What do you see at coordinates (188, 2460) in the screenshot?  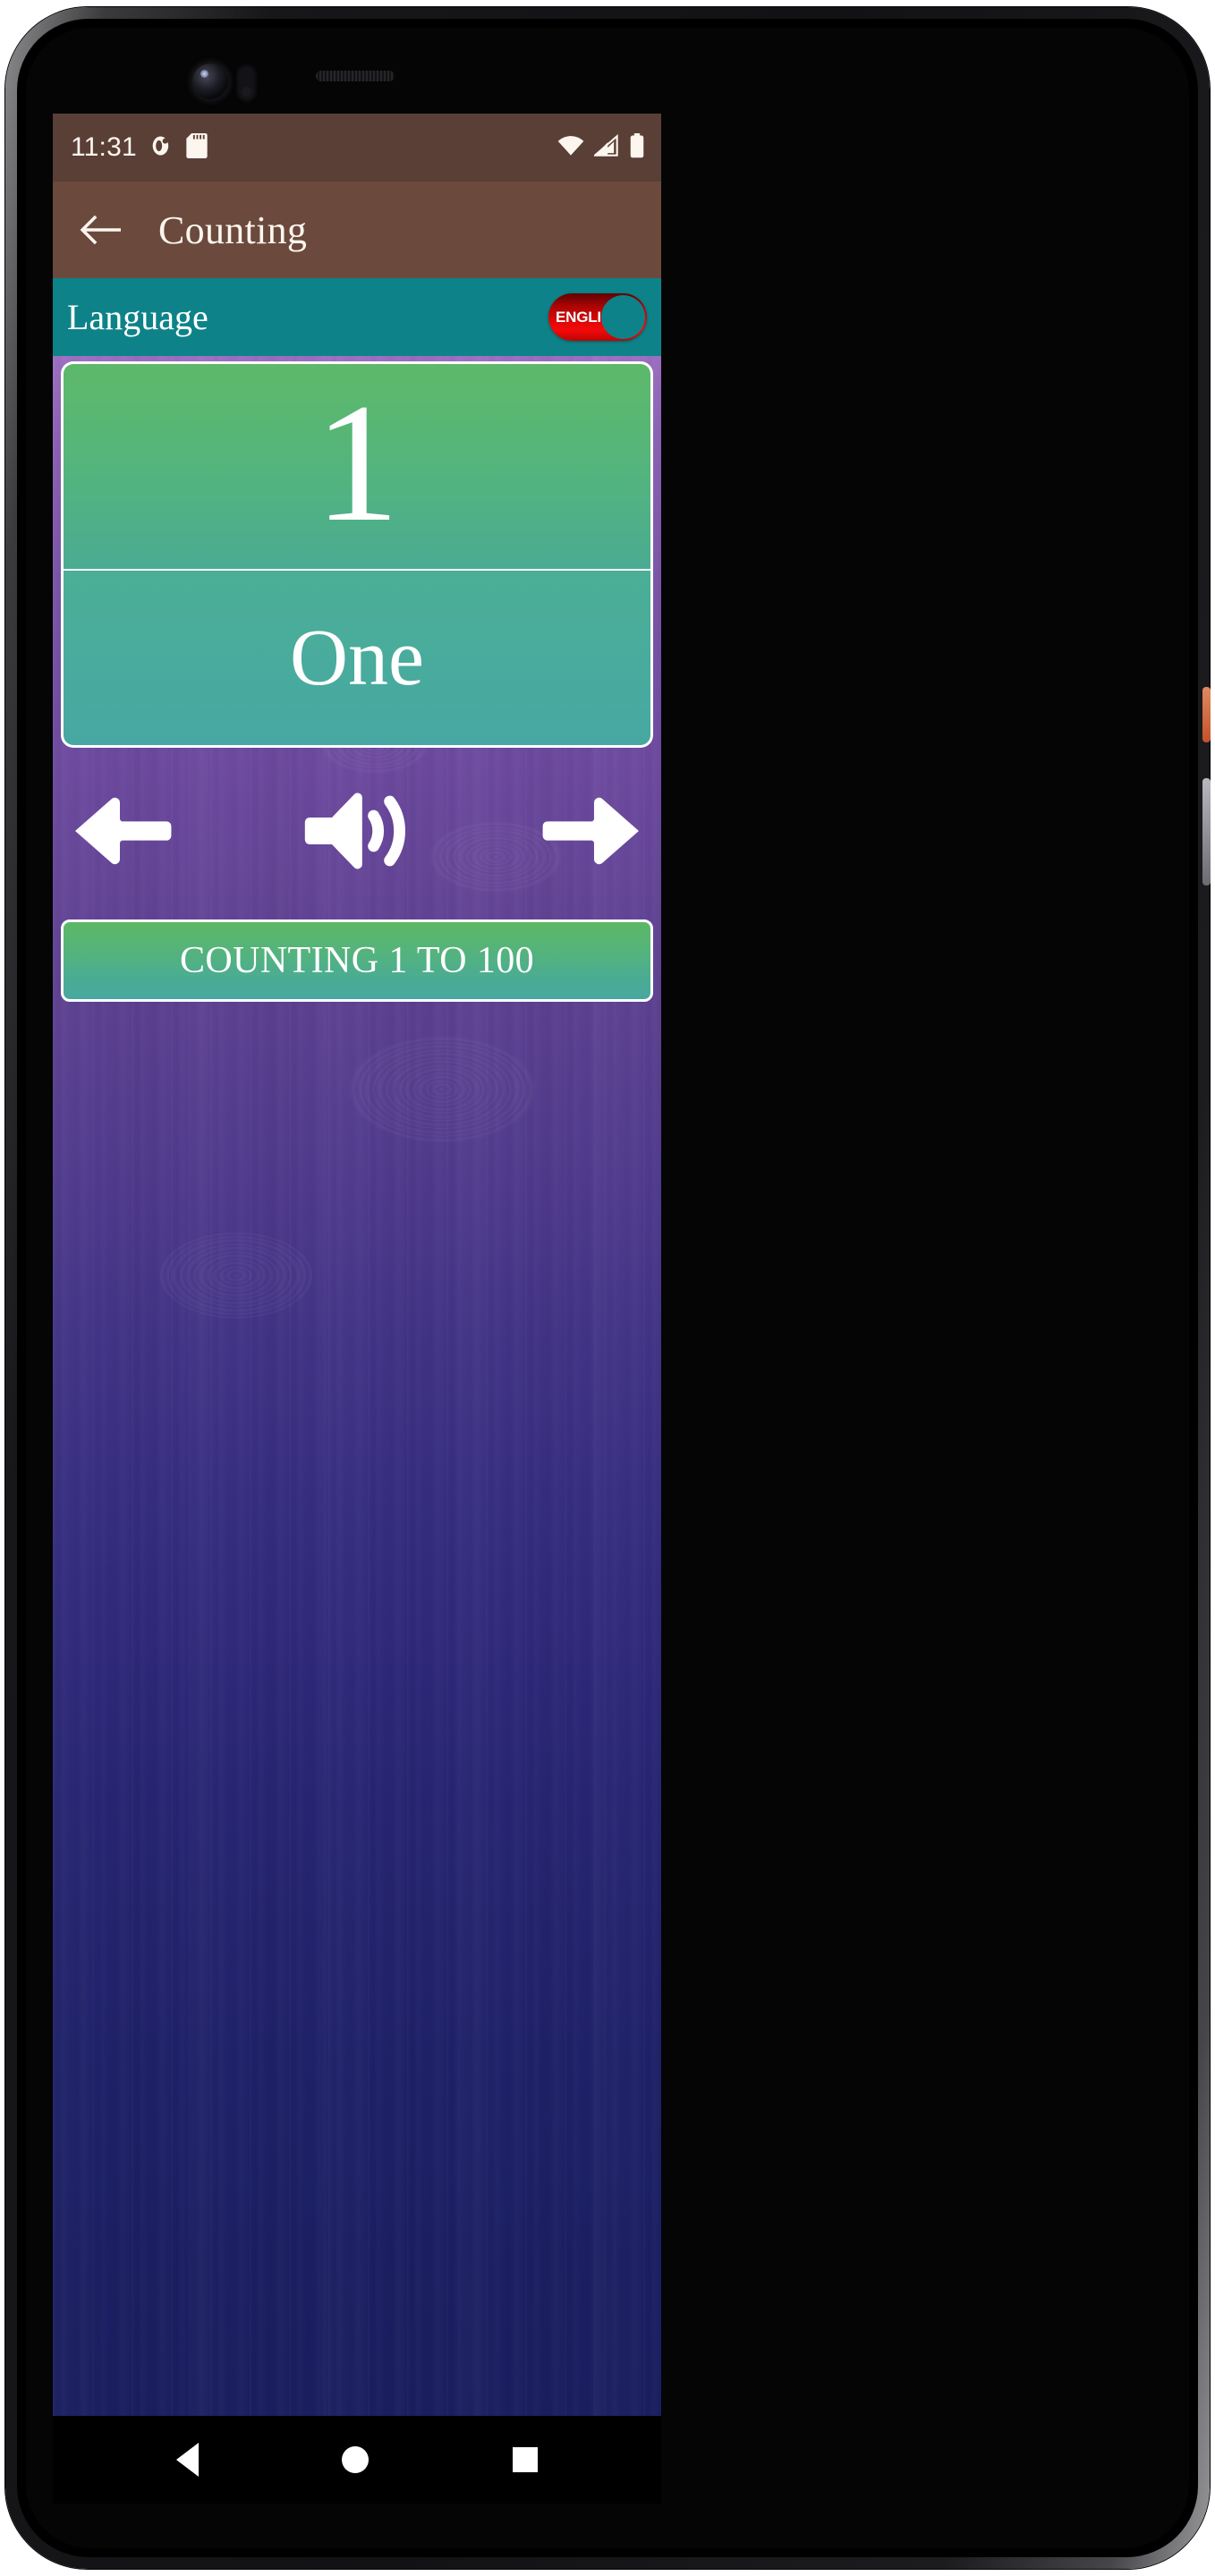 I see `android-back-icon` at bounding box center [188, 2460].